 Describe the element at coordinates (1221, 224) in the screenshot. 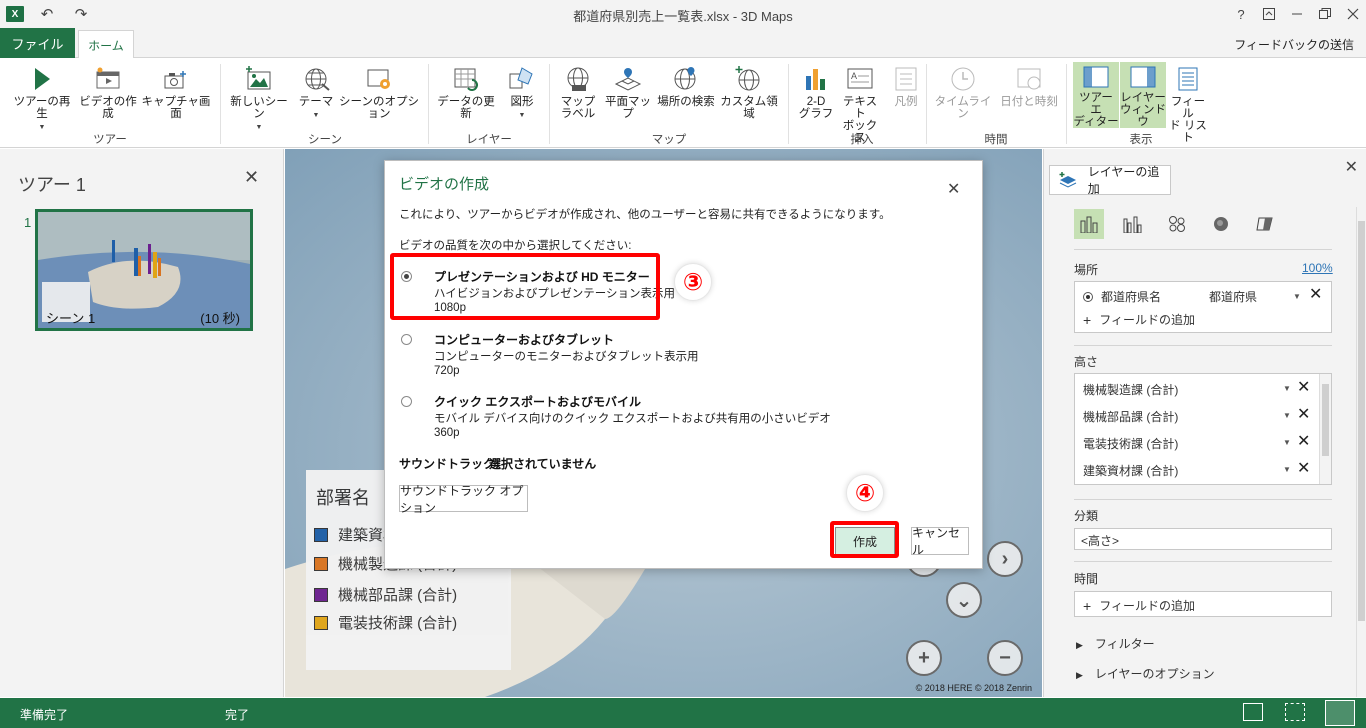

I see `heat-map-icon` at that location.